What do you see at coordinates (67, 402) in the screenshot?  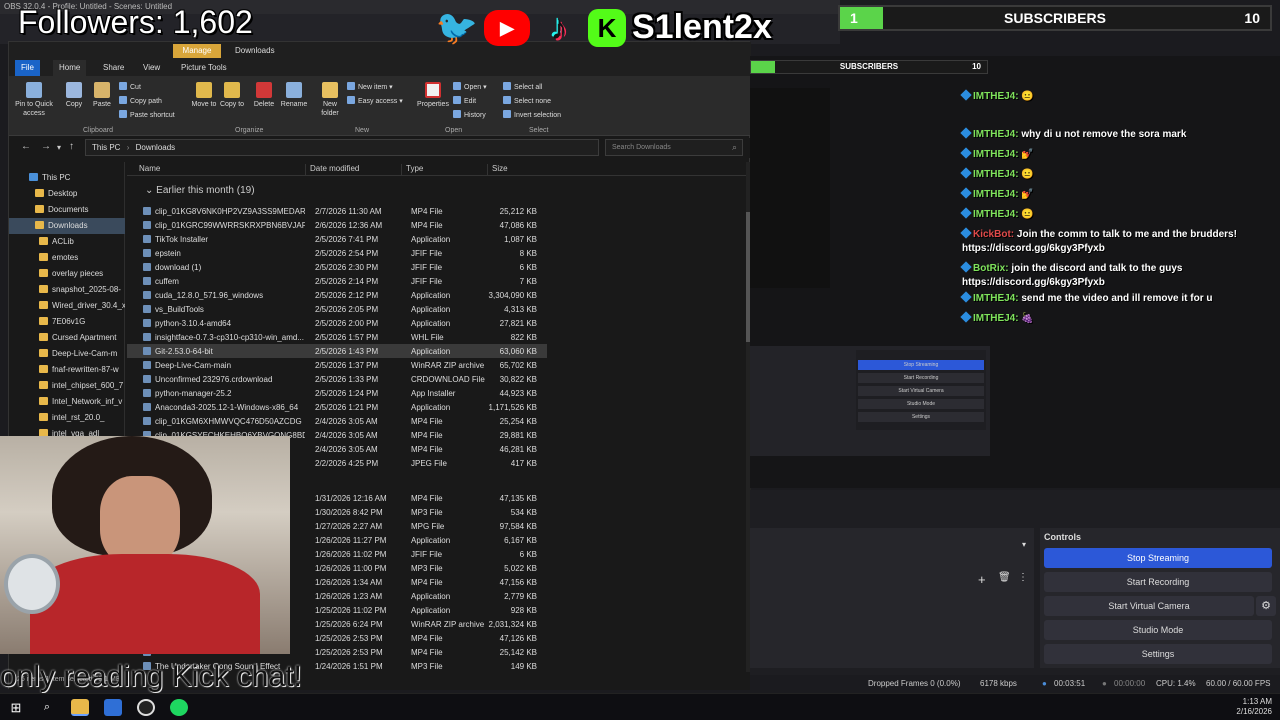 I see `nav-item: Intel_Network_inf_v` at bounding box center [67, 402].